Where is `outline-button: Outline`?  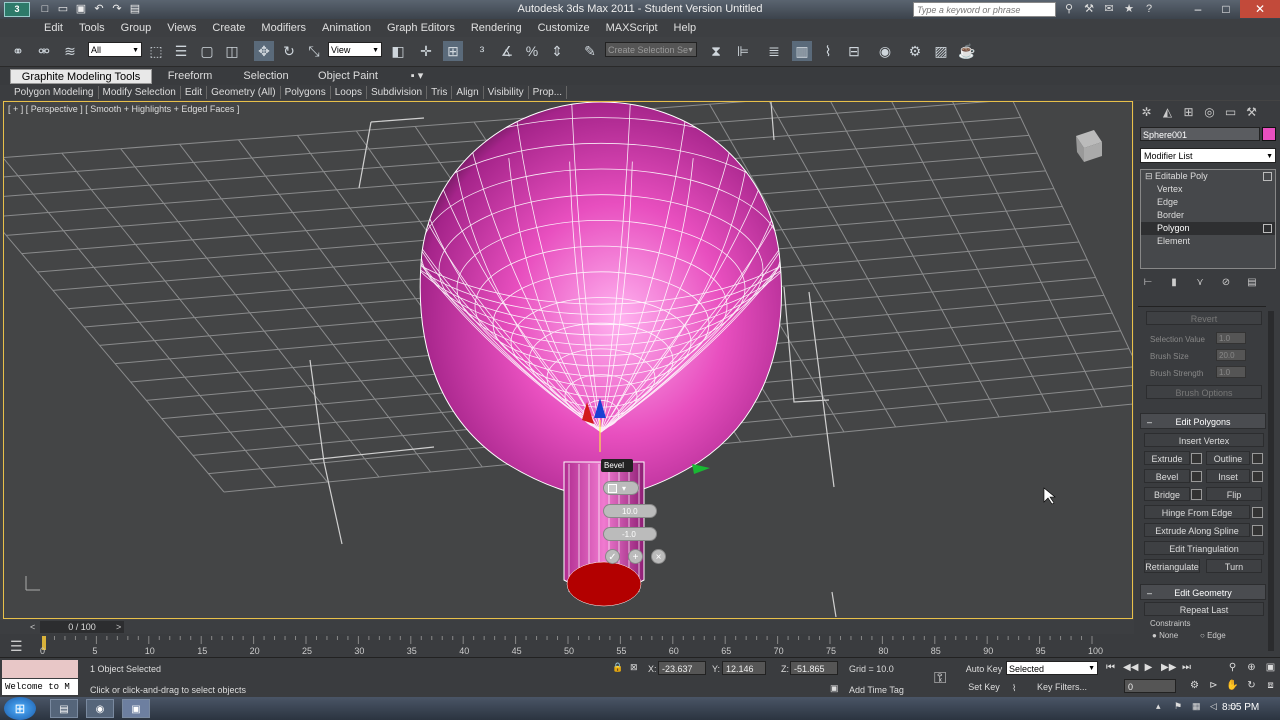
outline-button: Outline is located at coordinates (1228, 458).